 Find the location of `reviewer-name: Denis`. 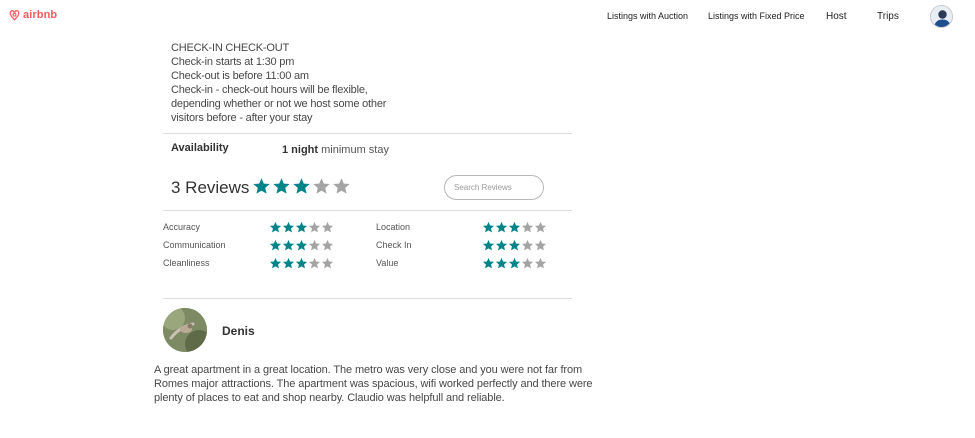

reviewer-name: Denis is located at coordinates (238, 331).